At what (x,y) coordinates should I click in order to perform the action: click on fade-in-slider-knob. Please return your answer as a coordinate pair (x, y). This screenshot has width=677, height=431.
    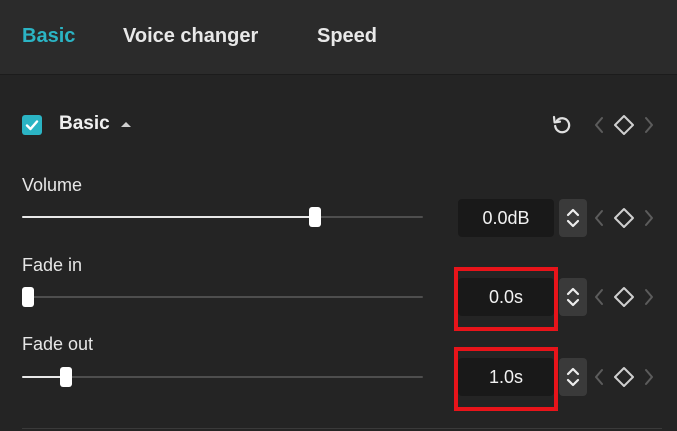
    Looking at the image, I should click on (28, 297).